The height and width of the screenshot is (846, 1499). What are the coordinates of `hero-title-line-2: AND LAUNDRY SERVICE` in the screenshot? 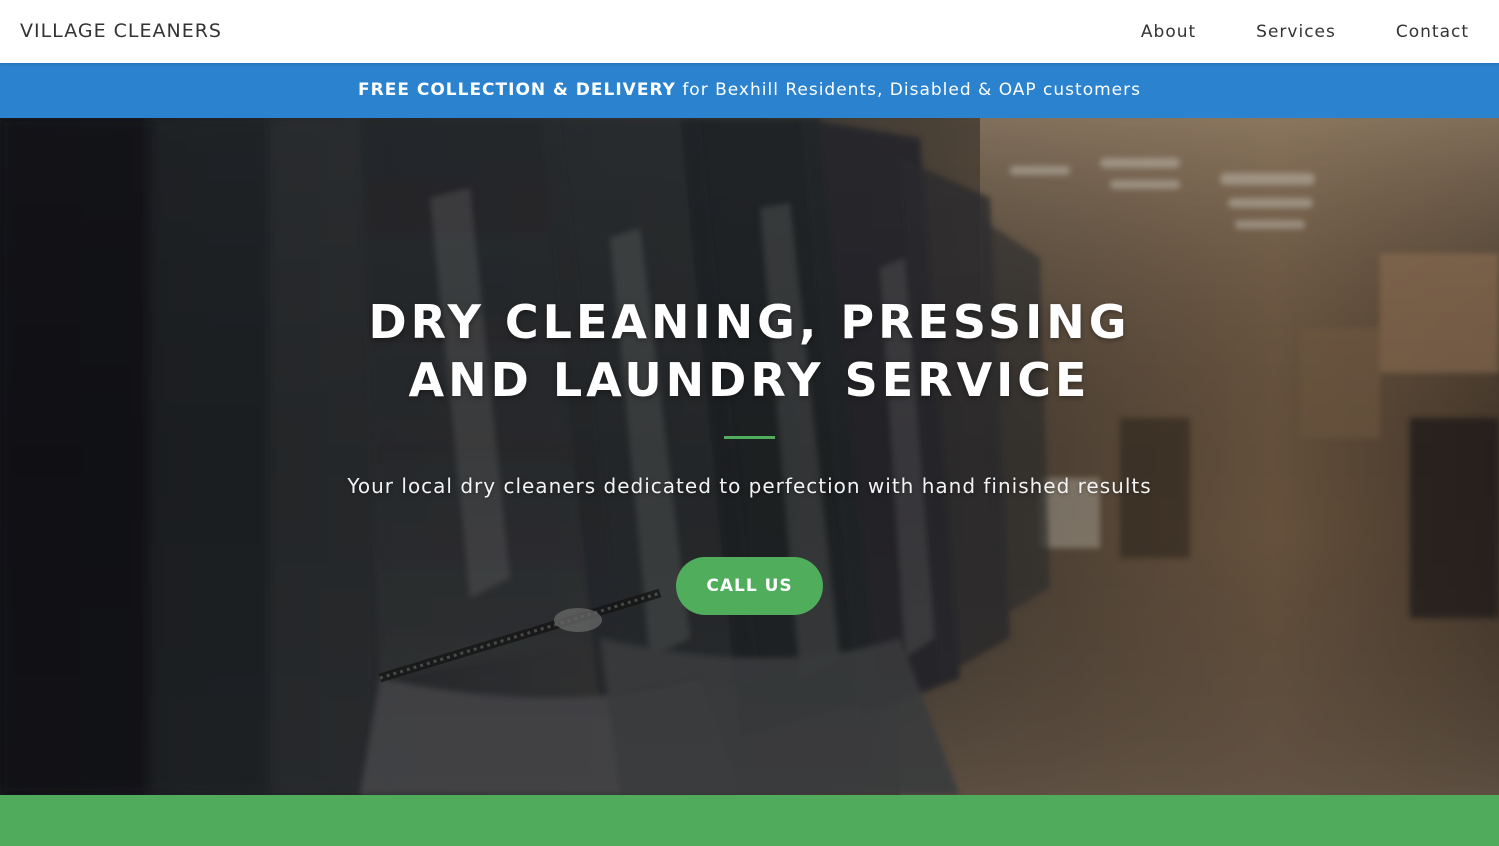 It's located at (749, 380).